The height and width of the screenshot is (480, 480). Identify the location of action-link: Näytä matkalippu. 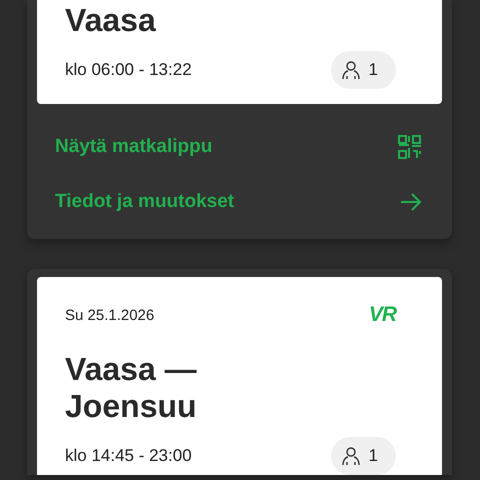
(238, 146).